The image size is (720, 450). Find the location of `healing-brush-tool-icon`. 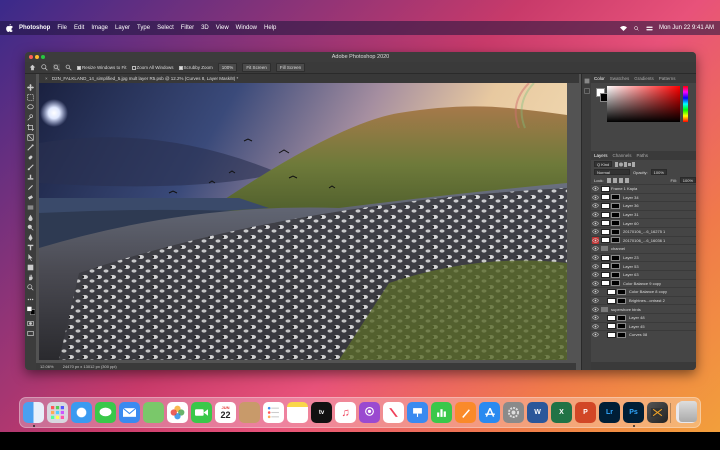

healing-brush-tool-icon is located at coordinates (30, 157).